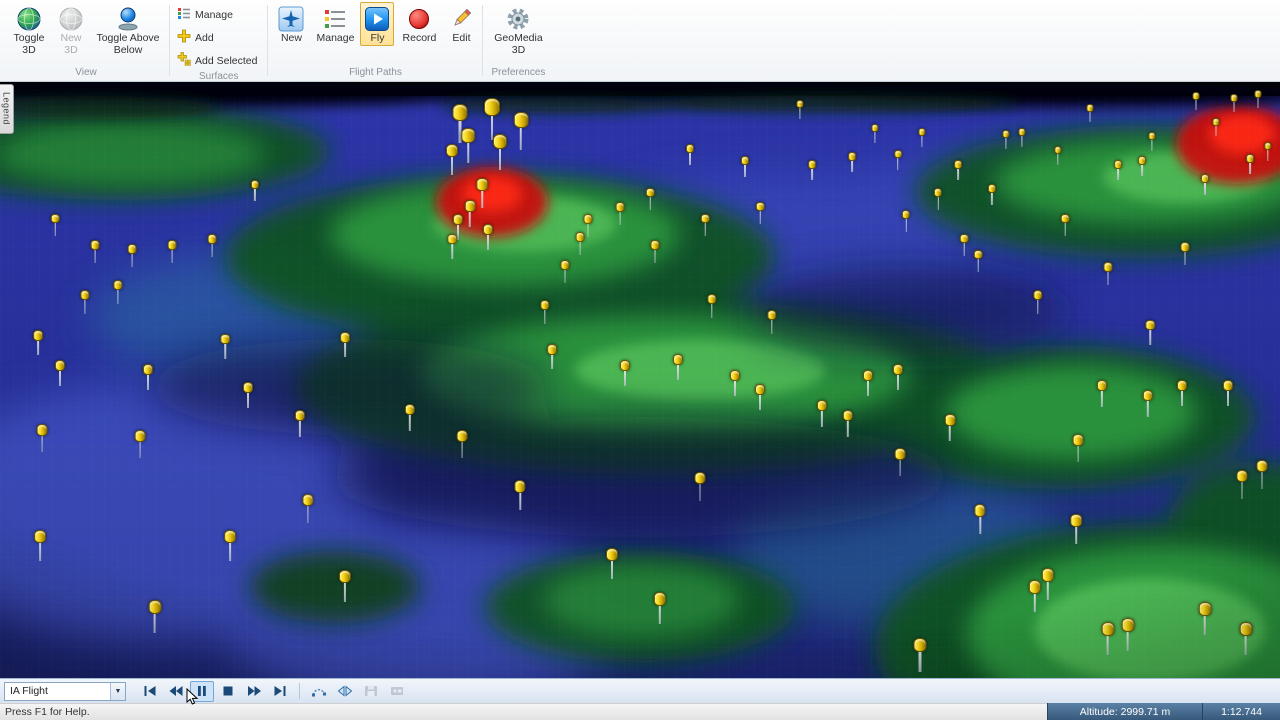  I want to click on toggle-above-below-button: Toggle Above Below, so click(128, 29).